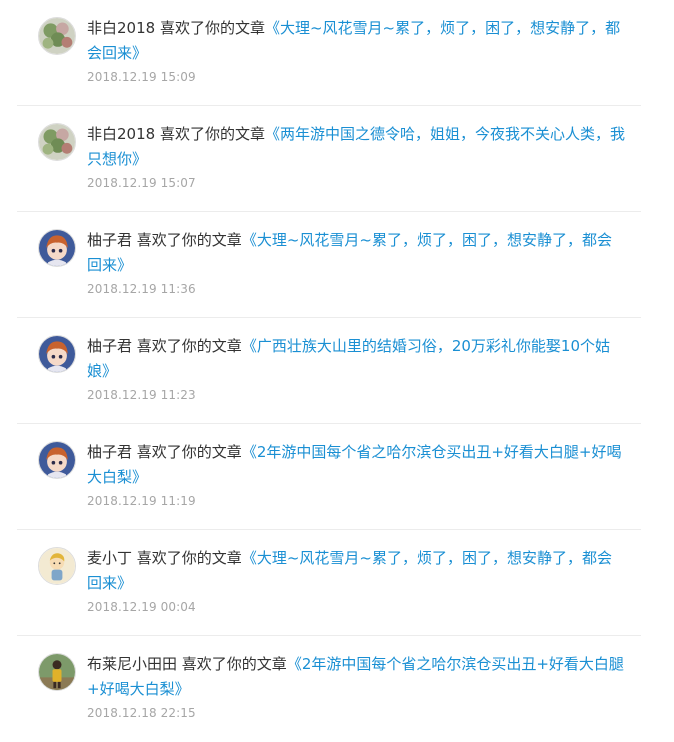  What do you see at coordinates (356, 571) in the screenshot?
I see `notification-text: 麦小丁 喜欢了你的文章《大理~风花雪月~累了，烦了，困了，想安静了，都会回来》` at bounding box center [356, 571].